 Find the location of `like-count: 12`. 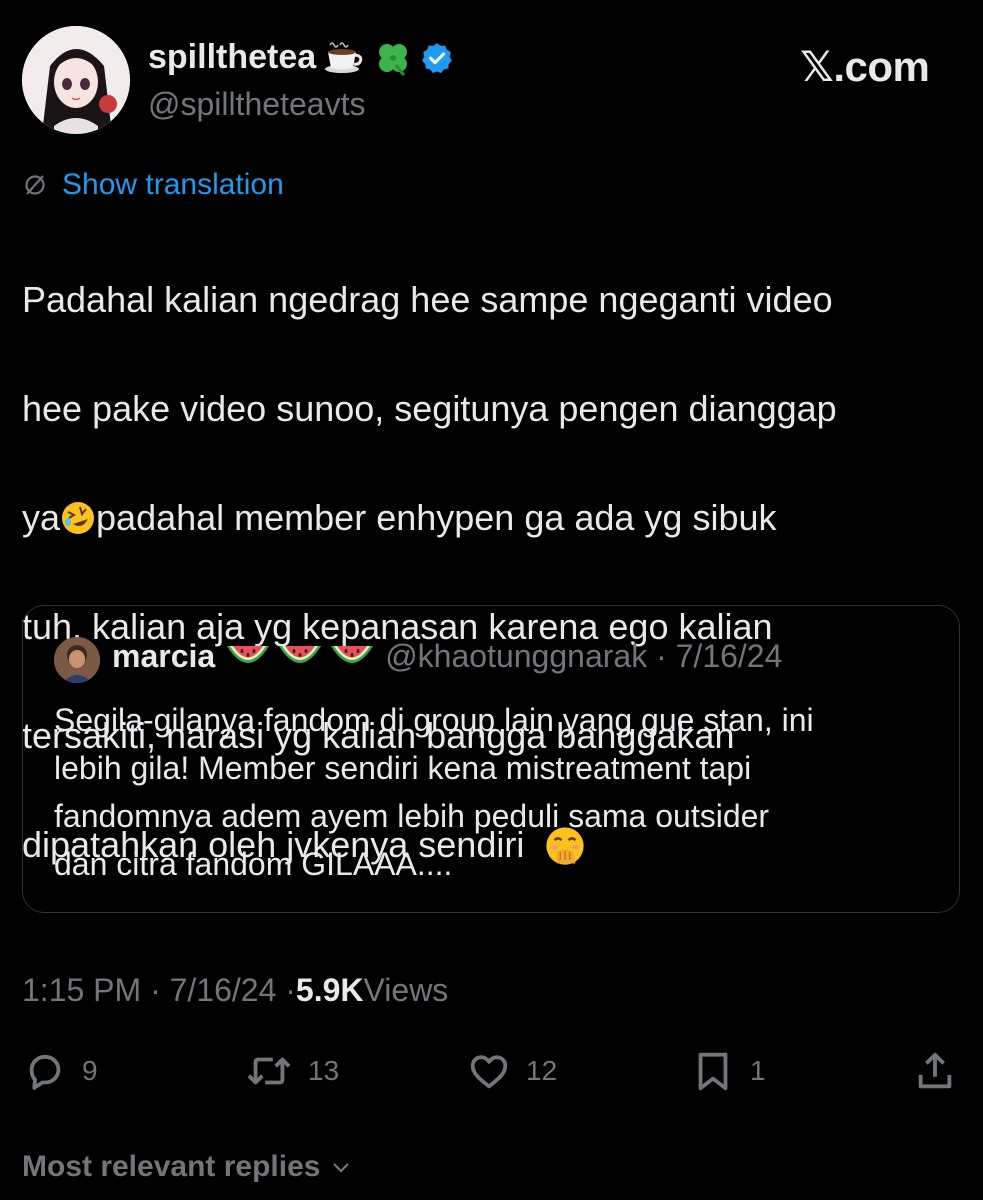

like-count: 12 is located at coordinates (542, 1070).